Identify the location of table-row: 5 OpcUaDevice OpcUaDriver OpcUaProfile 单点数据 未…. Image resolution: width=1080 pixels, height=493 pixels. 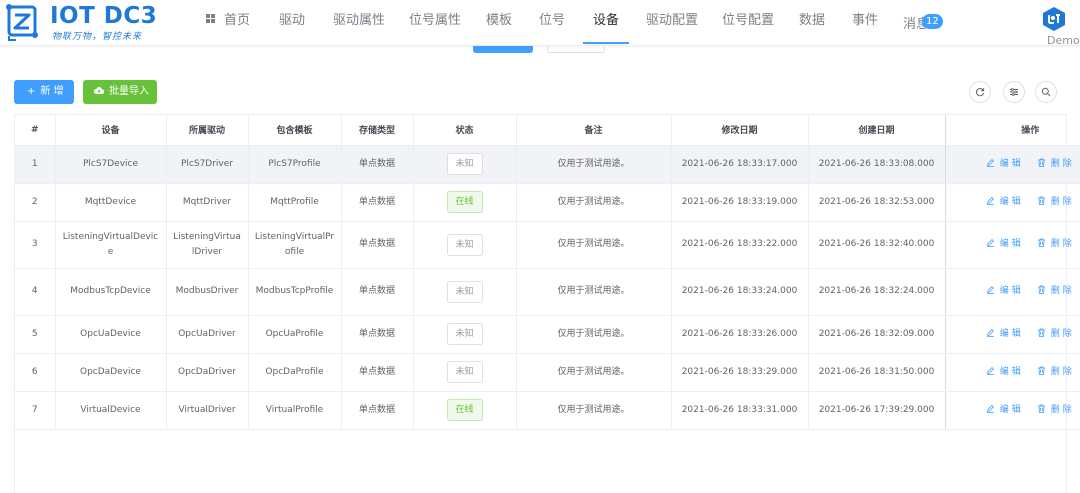
(547, 334).